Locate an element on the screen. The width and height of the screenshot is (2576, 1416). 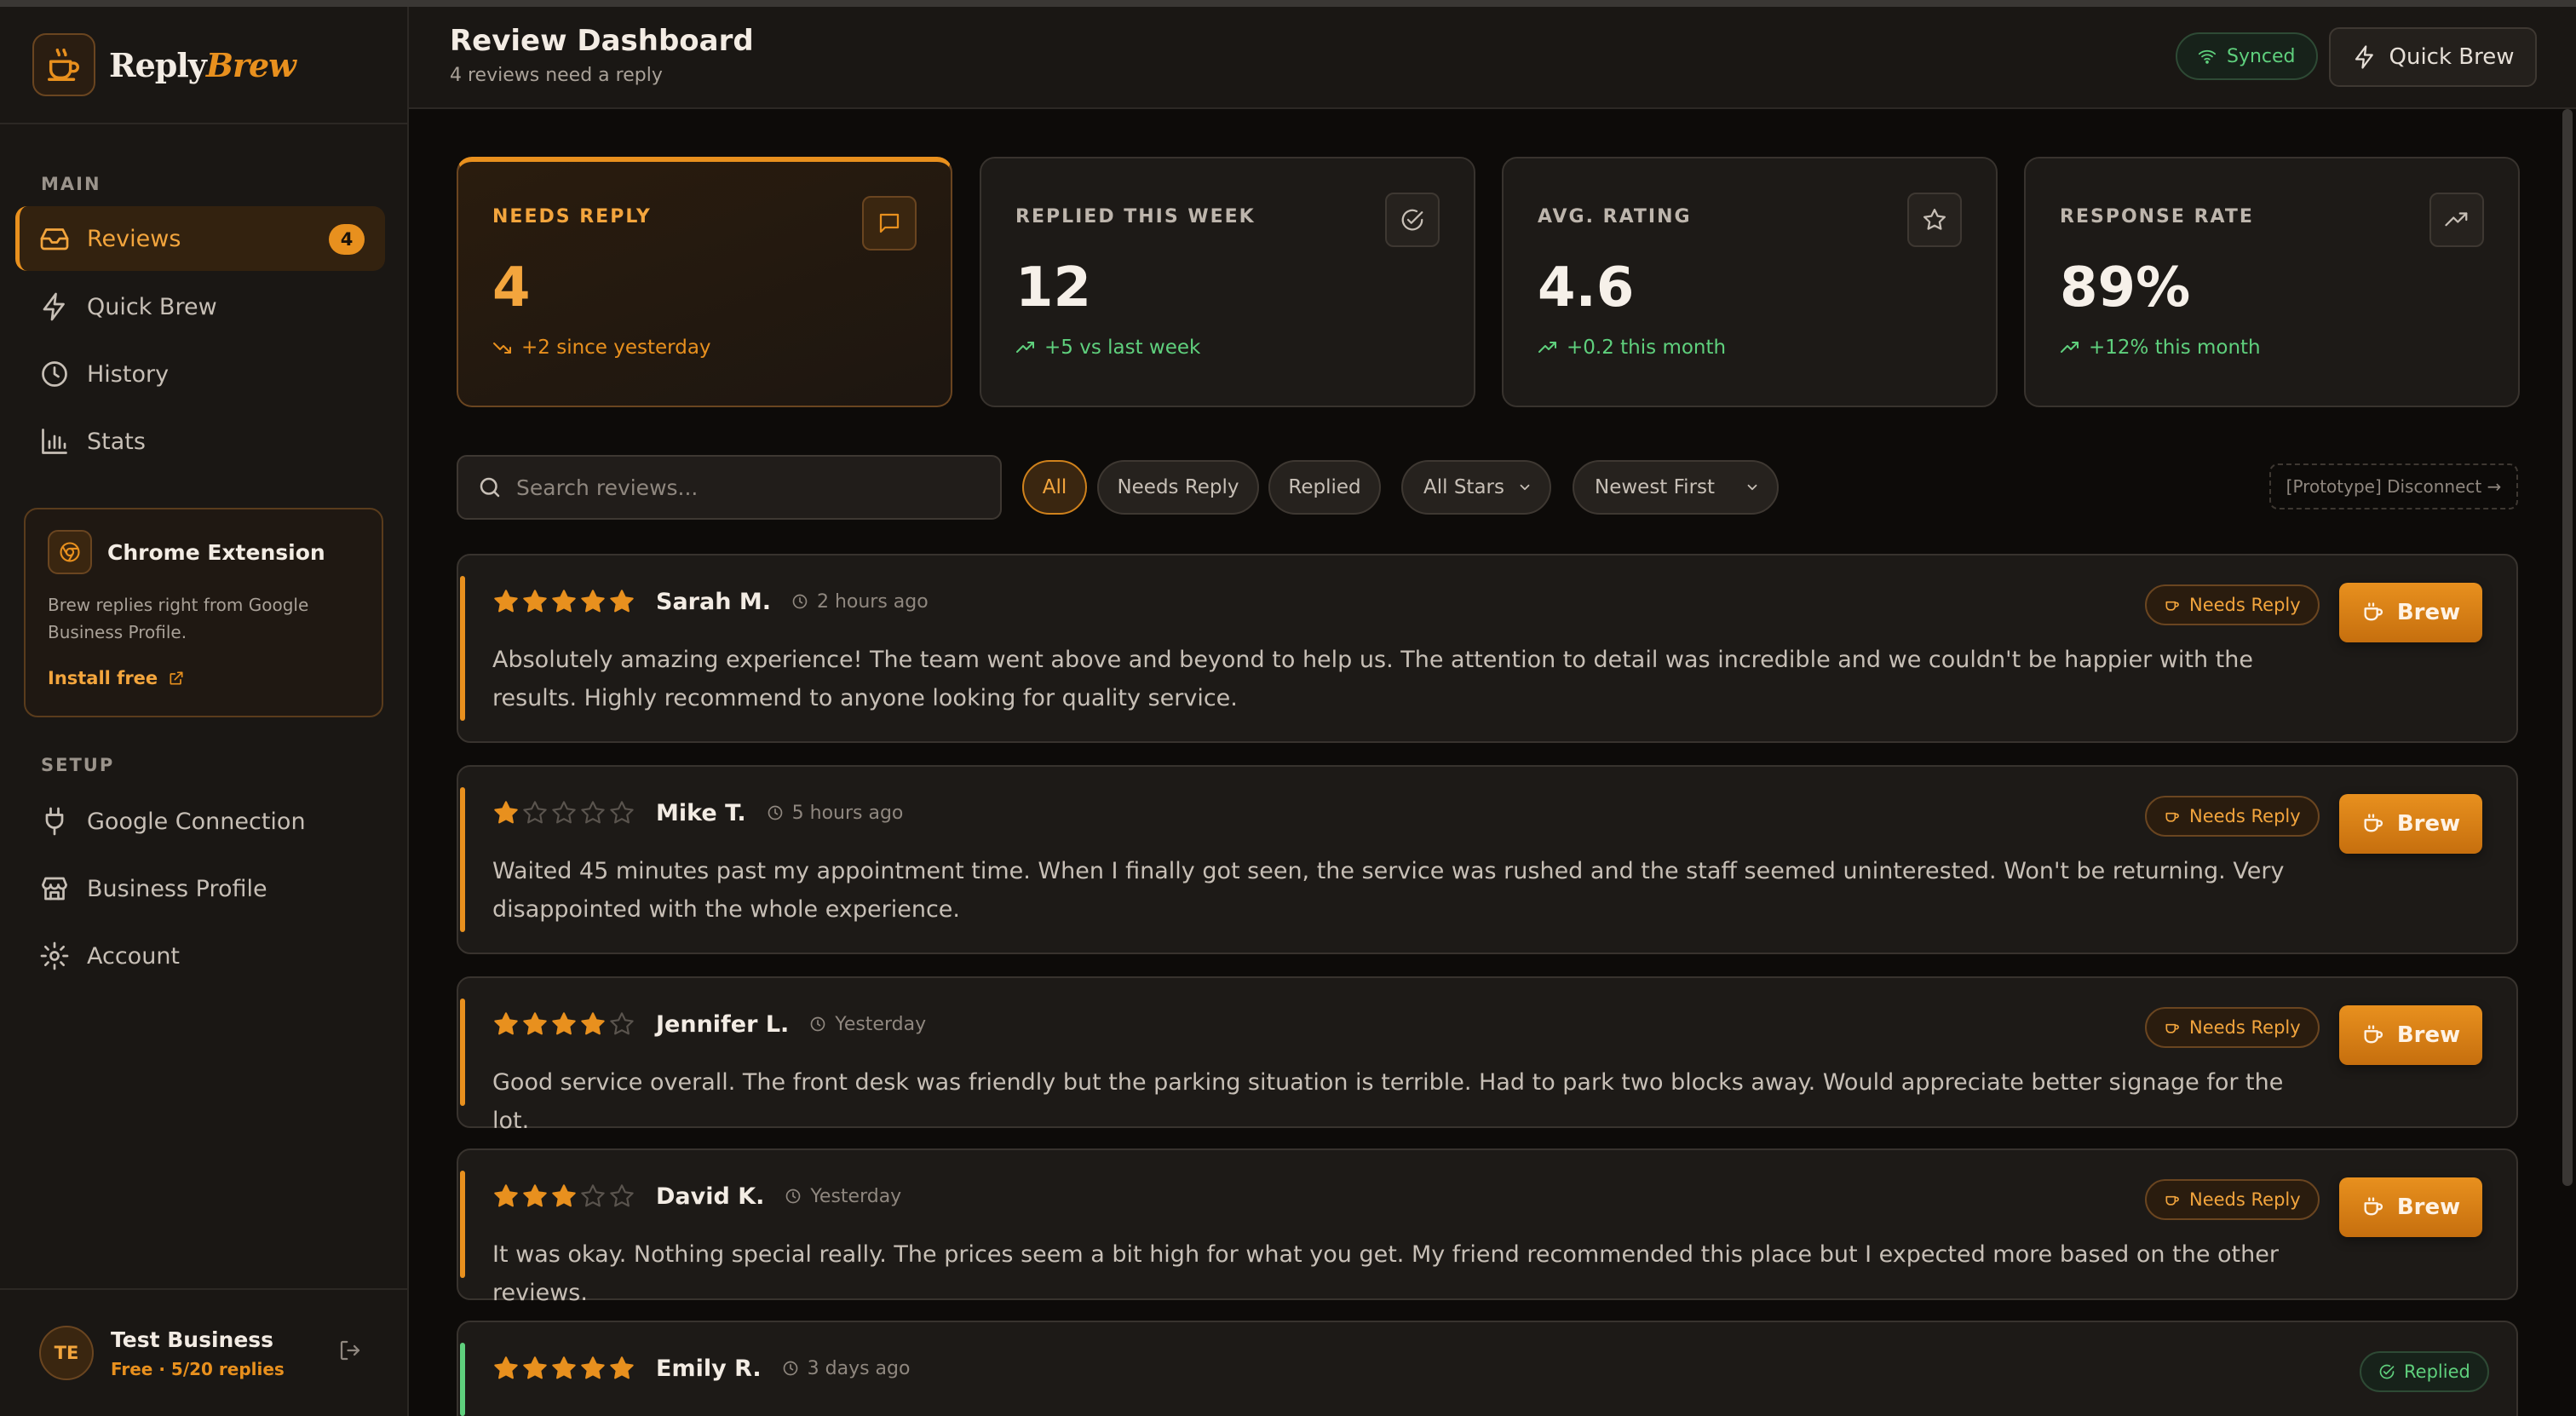
user-name: Test Business is located at coordinates (193, 1339).